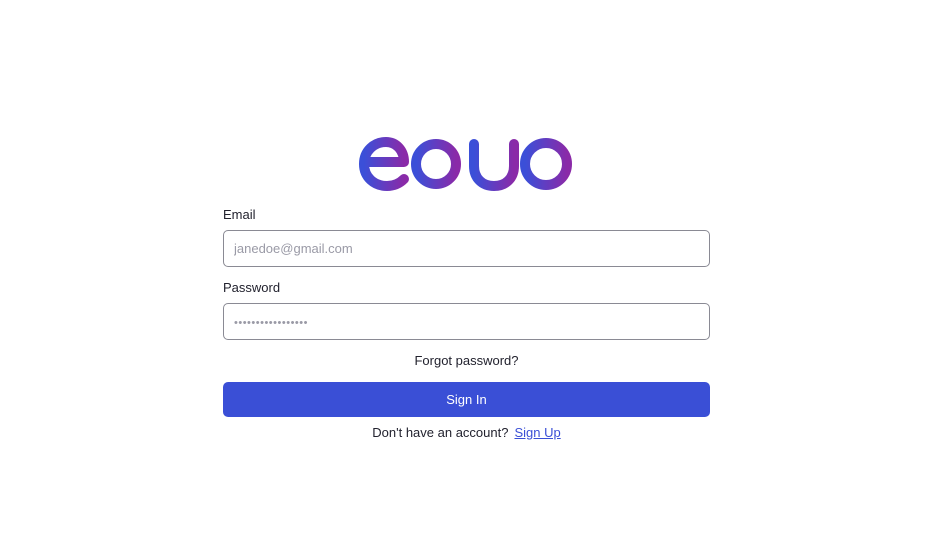 This screenshot has height=540, width=940. Describe the element at coordinates (465, 154) in the screenshot. I see `eduo-logo` at that location.